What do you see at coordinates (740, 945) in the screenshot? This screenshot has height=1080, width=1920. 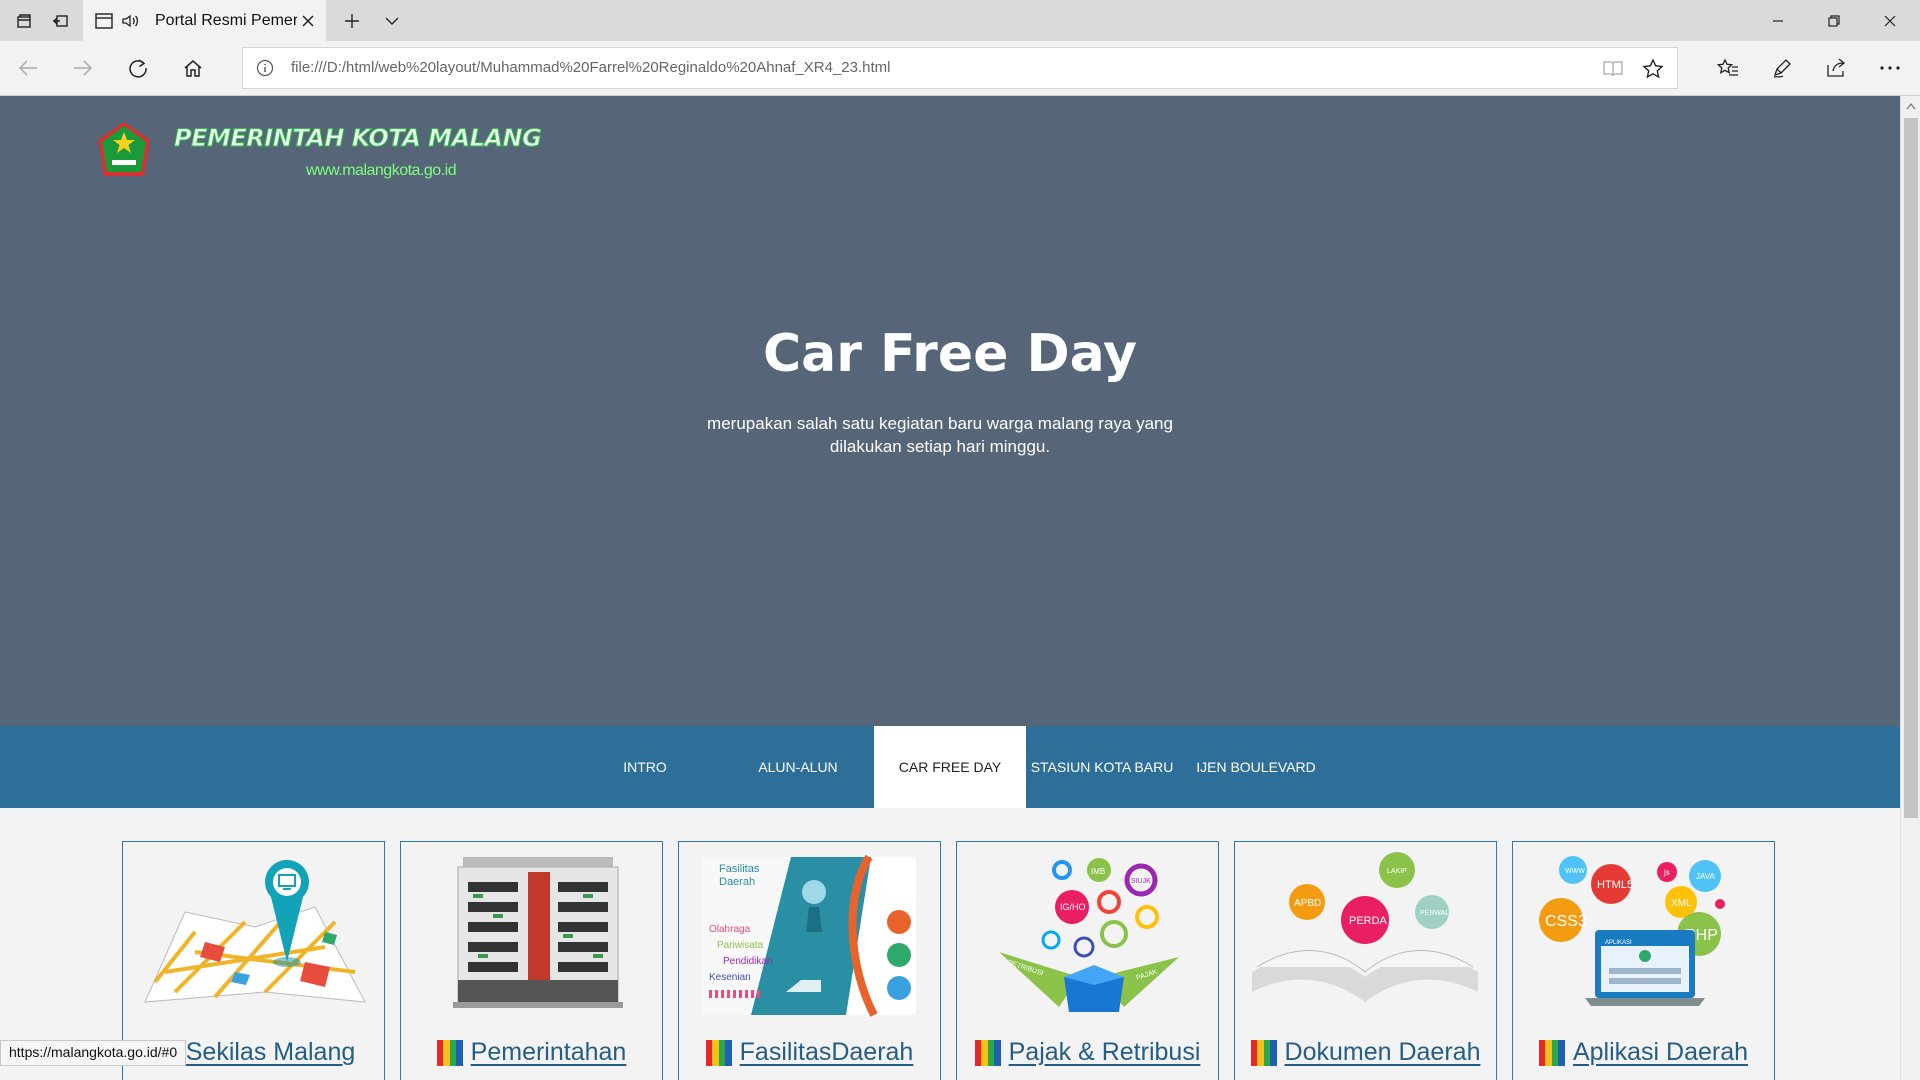 I see `svg-text: Pariwisata` at bounding box center [740, 945].